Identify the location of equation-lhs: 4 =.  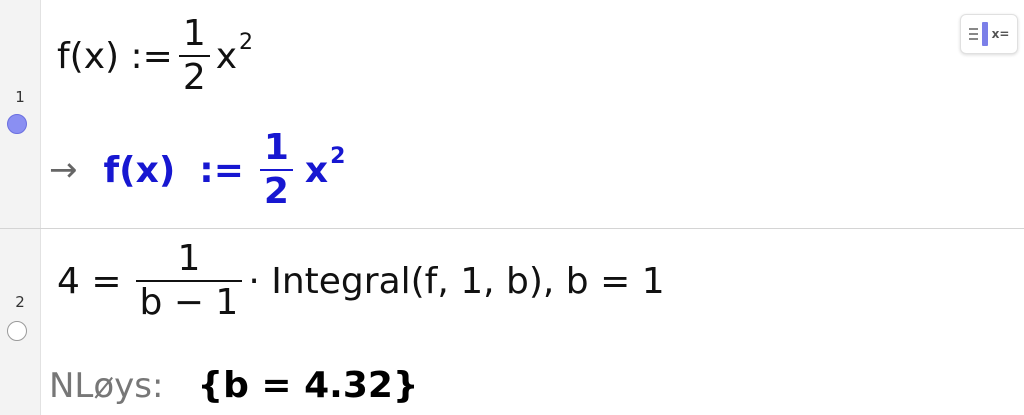
(89, 281).